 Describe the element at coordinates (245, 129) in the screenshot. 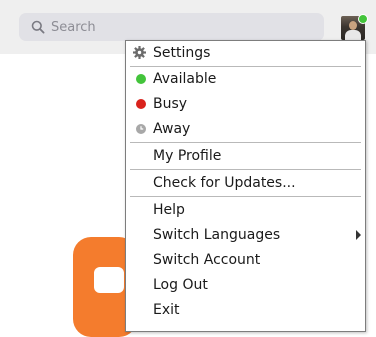

I see `menu-item-away: Away` at that location.